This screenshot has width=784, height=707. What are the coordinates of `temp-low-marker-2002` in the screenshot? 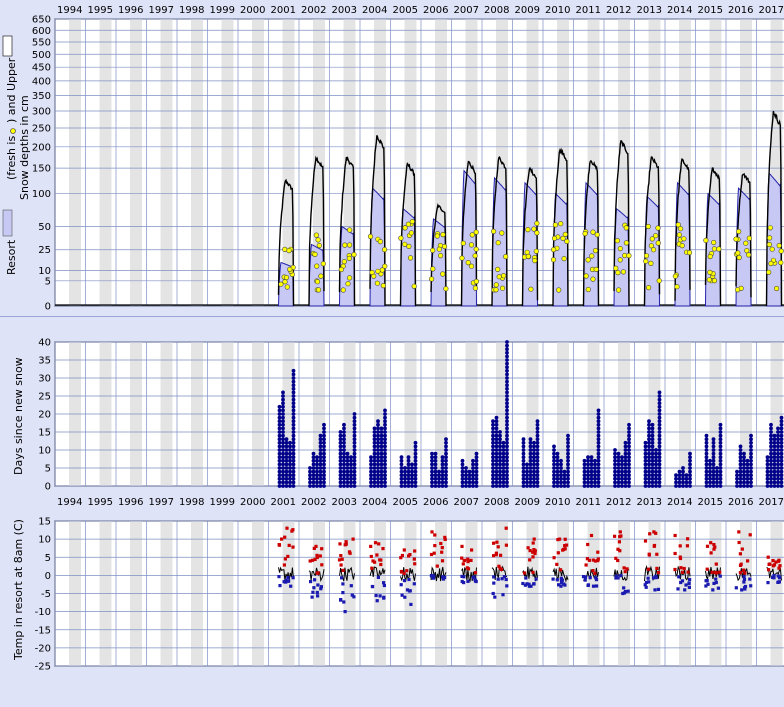 It's located at (314, 588).